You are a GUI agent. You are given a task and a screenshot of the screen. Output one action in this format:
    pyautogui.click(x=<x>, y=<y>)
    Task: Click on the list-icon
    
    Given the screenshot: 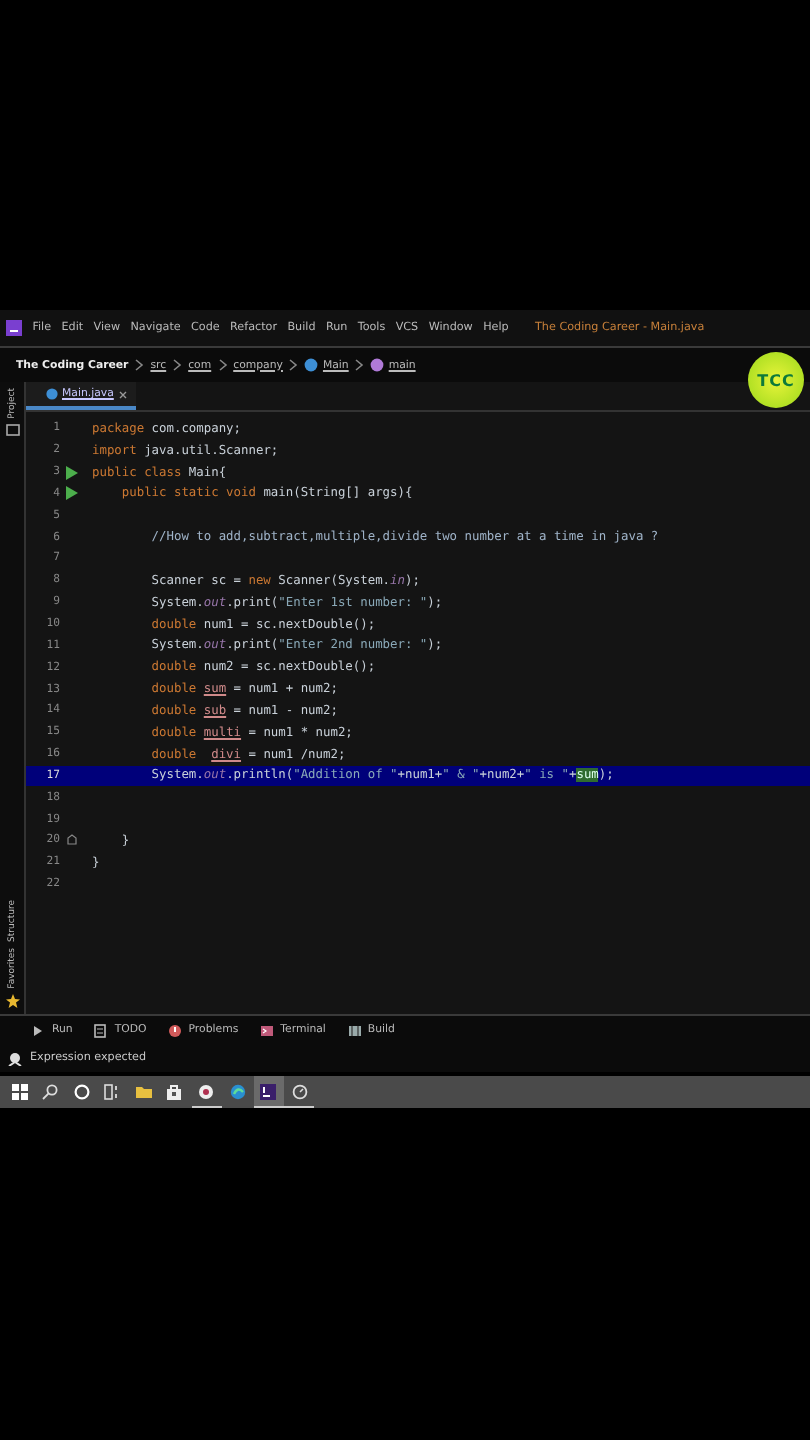 What is the action you would take?
    pyautogui.click(x=101, y=1030)
    